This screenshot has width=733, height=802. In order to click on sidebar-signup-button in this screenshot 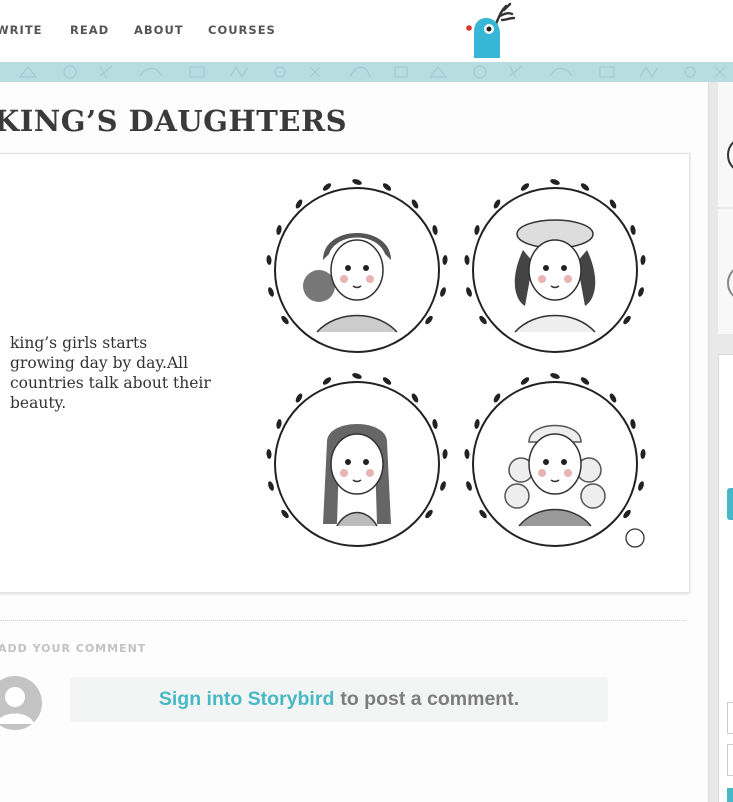, I will do `click(730, 504)`.